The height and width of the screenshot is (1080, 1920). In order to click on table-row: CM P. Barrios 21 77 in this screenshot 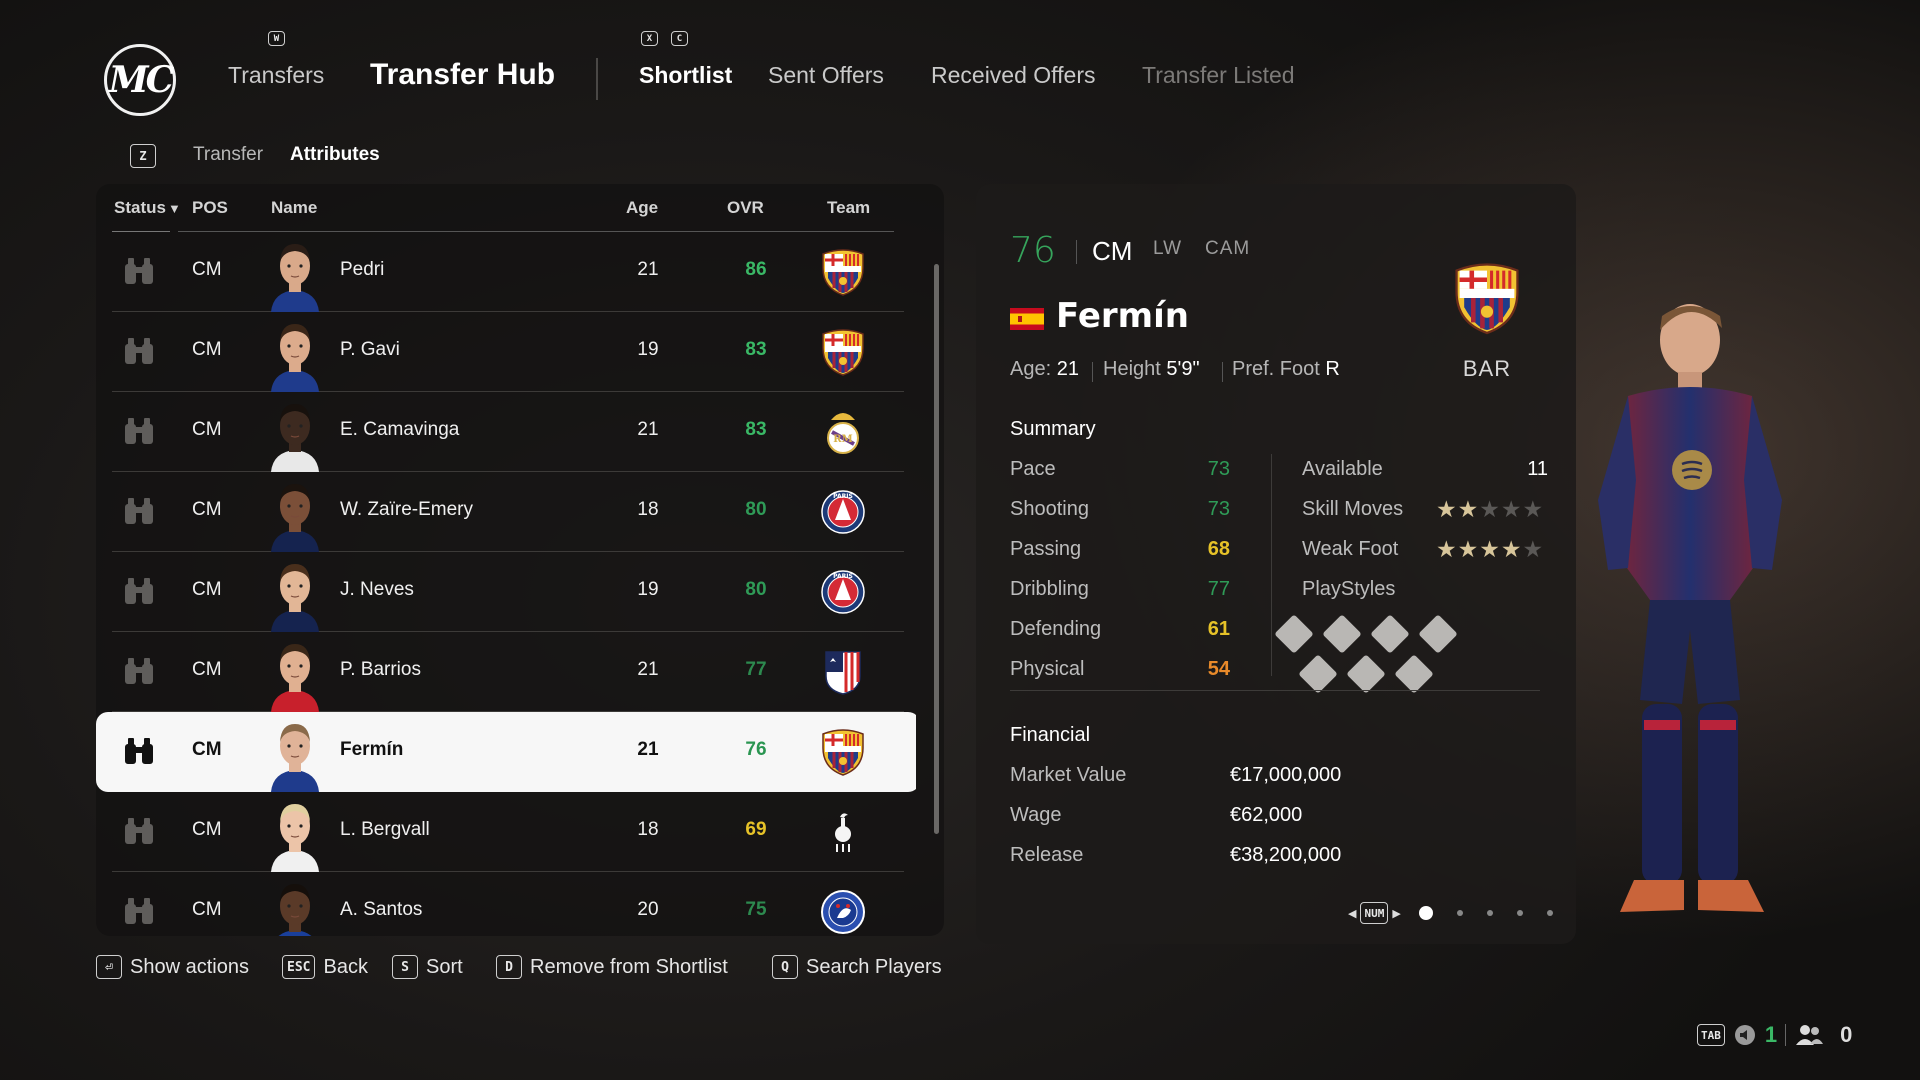, I will do `click(508, 672)`.